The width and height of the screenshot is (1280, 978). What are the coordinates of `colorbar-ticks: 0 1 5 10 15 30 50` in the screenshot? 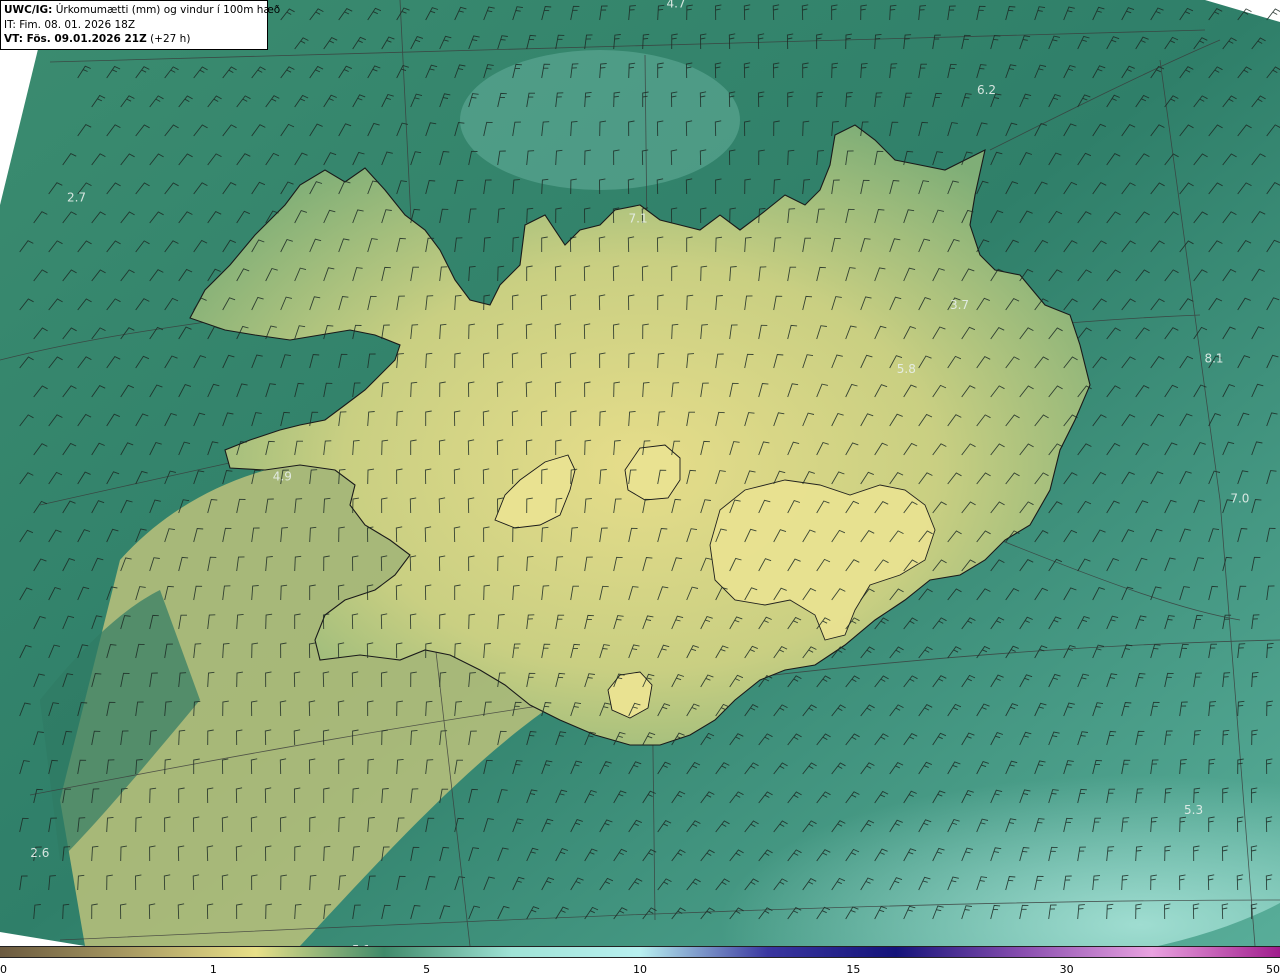 It's located at (640, 968).